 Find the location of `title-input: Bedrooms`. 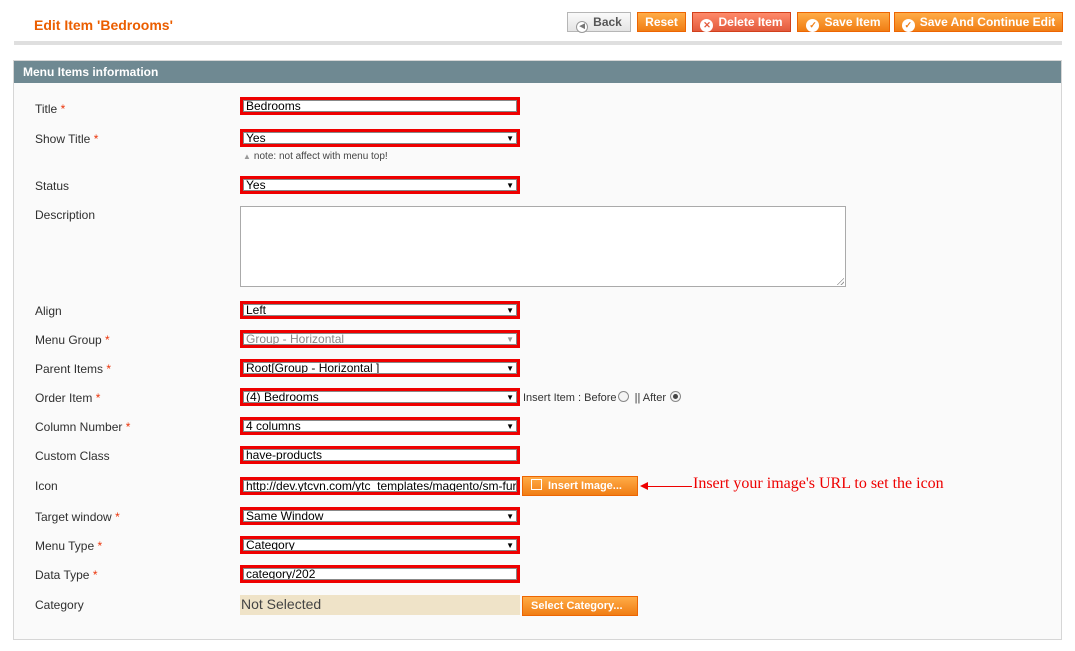

title-input: Bedrooms is located at coordinates (380, 106).